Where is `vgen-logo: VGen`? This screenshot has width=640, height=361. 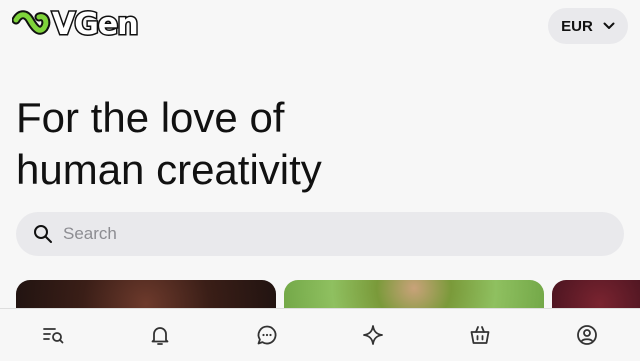 vgen-logo: VGen is located at coordinates (76, 24).